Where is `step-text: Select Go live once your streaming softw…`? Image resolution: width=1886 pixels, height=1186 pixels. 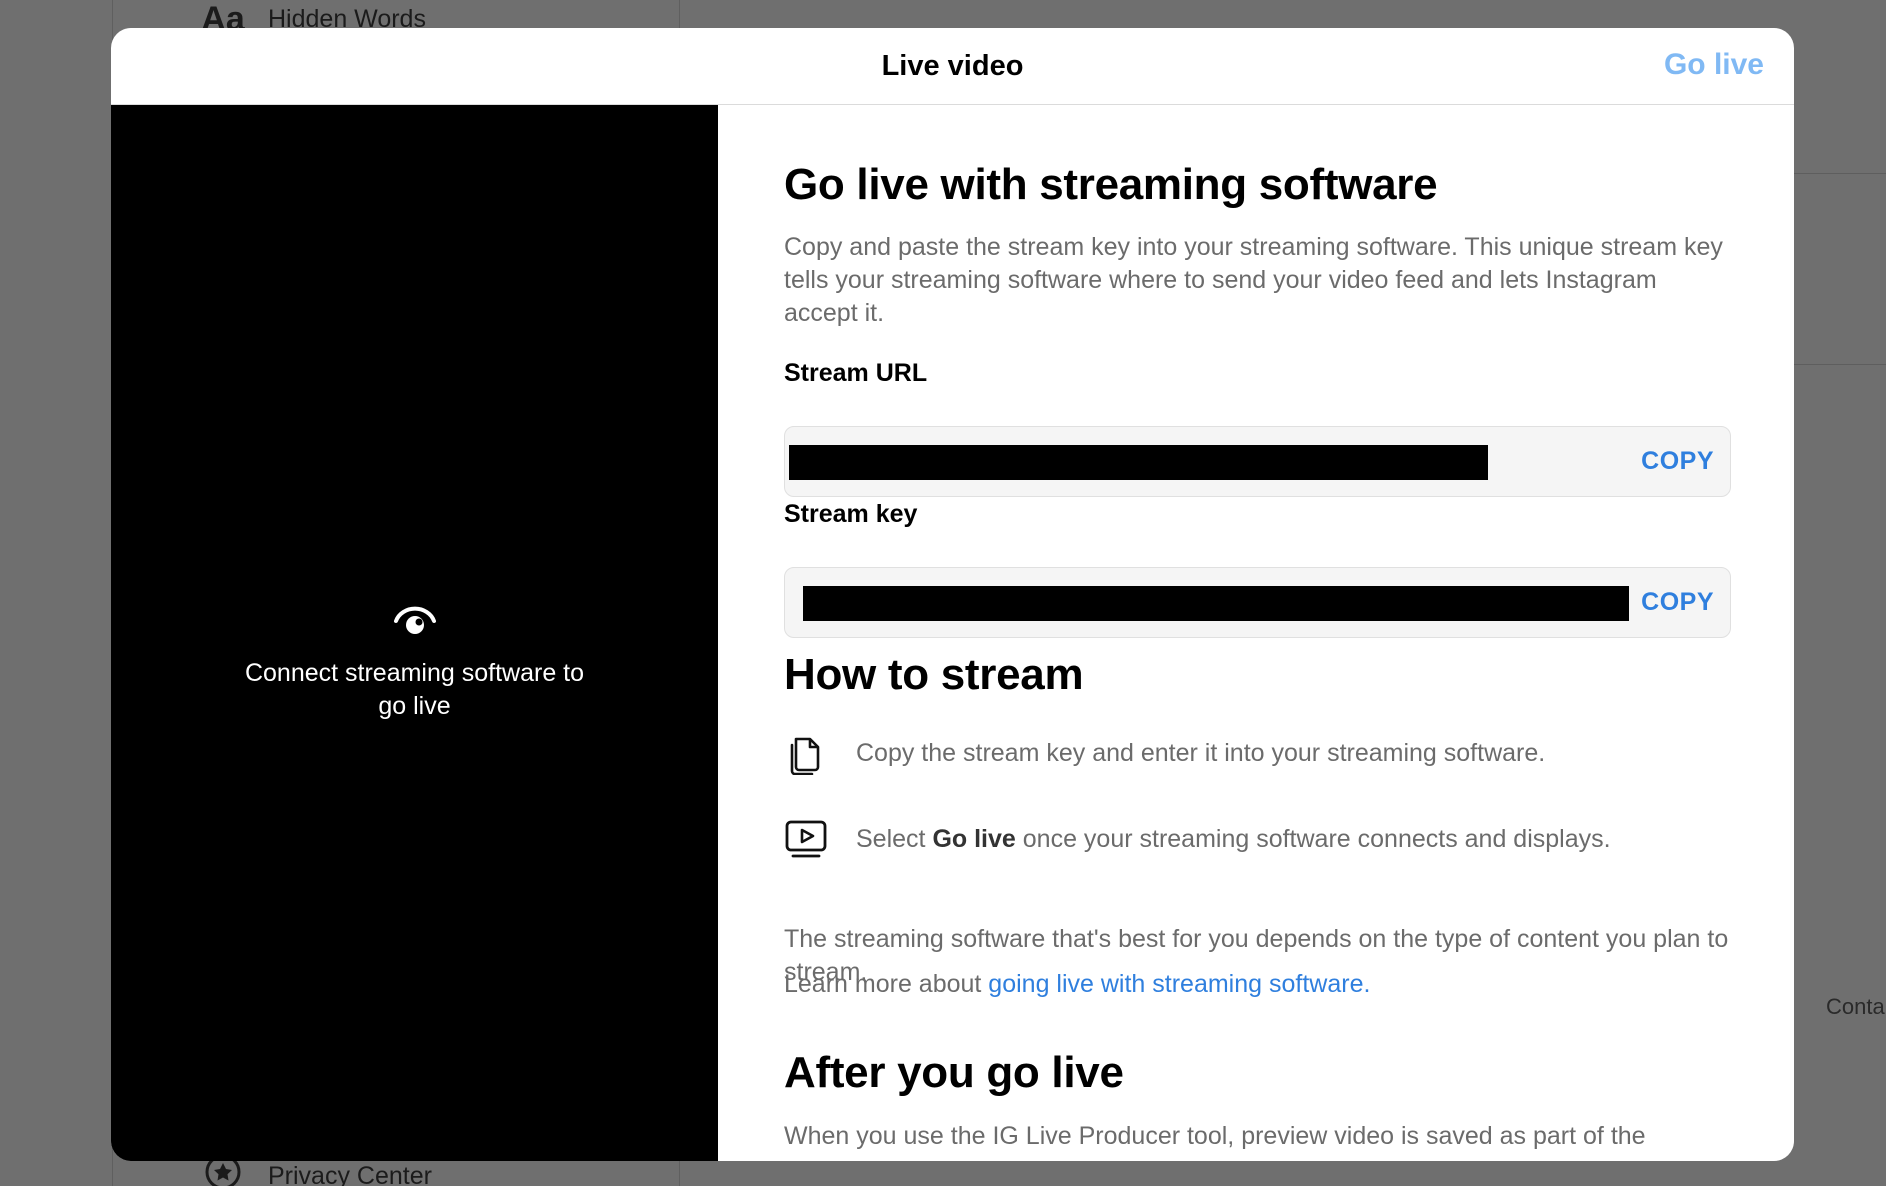
step-text: Select Go live once your streaming softw… is located at coordinates (1233, 839).